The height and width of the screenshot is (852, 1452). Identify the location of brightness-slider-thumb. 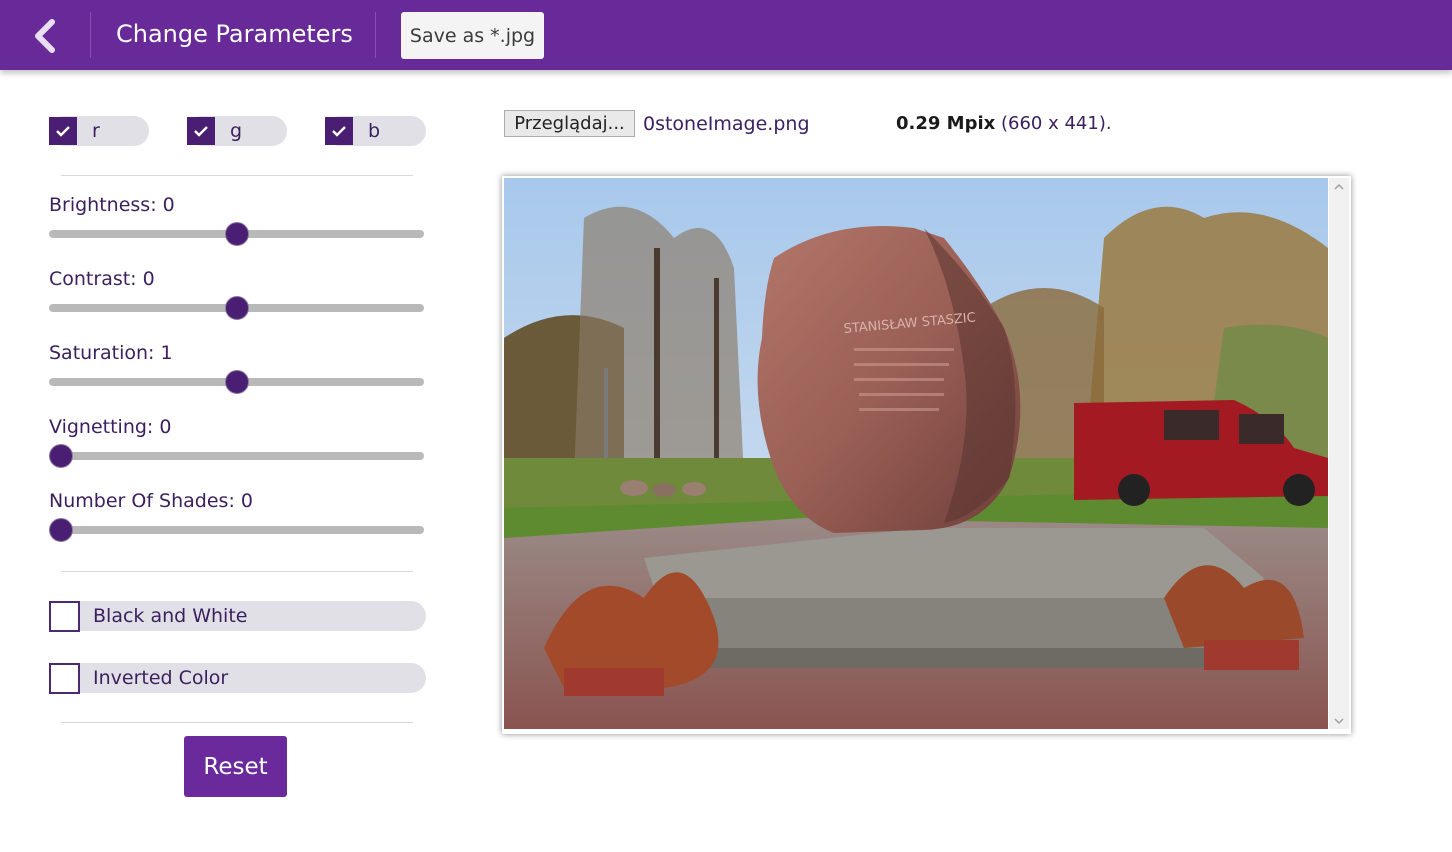
(236, 234).